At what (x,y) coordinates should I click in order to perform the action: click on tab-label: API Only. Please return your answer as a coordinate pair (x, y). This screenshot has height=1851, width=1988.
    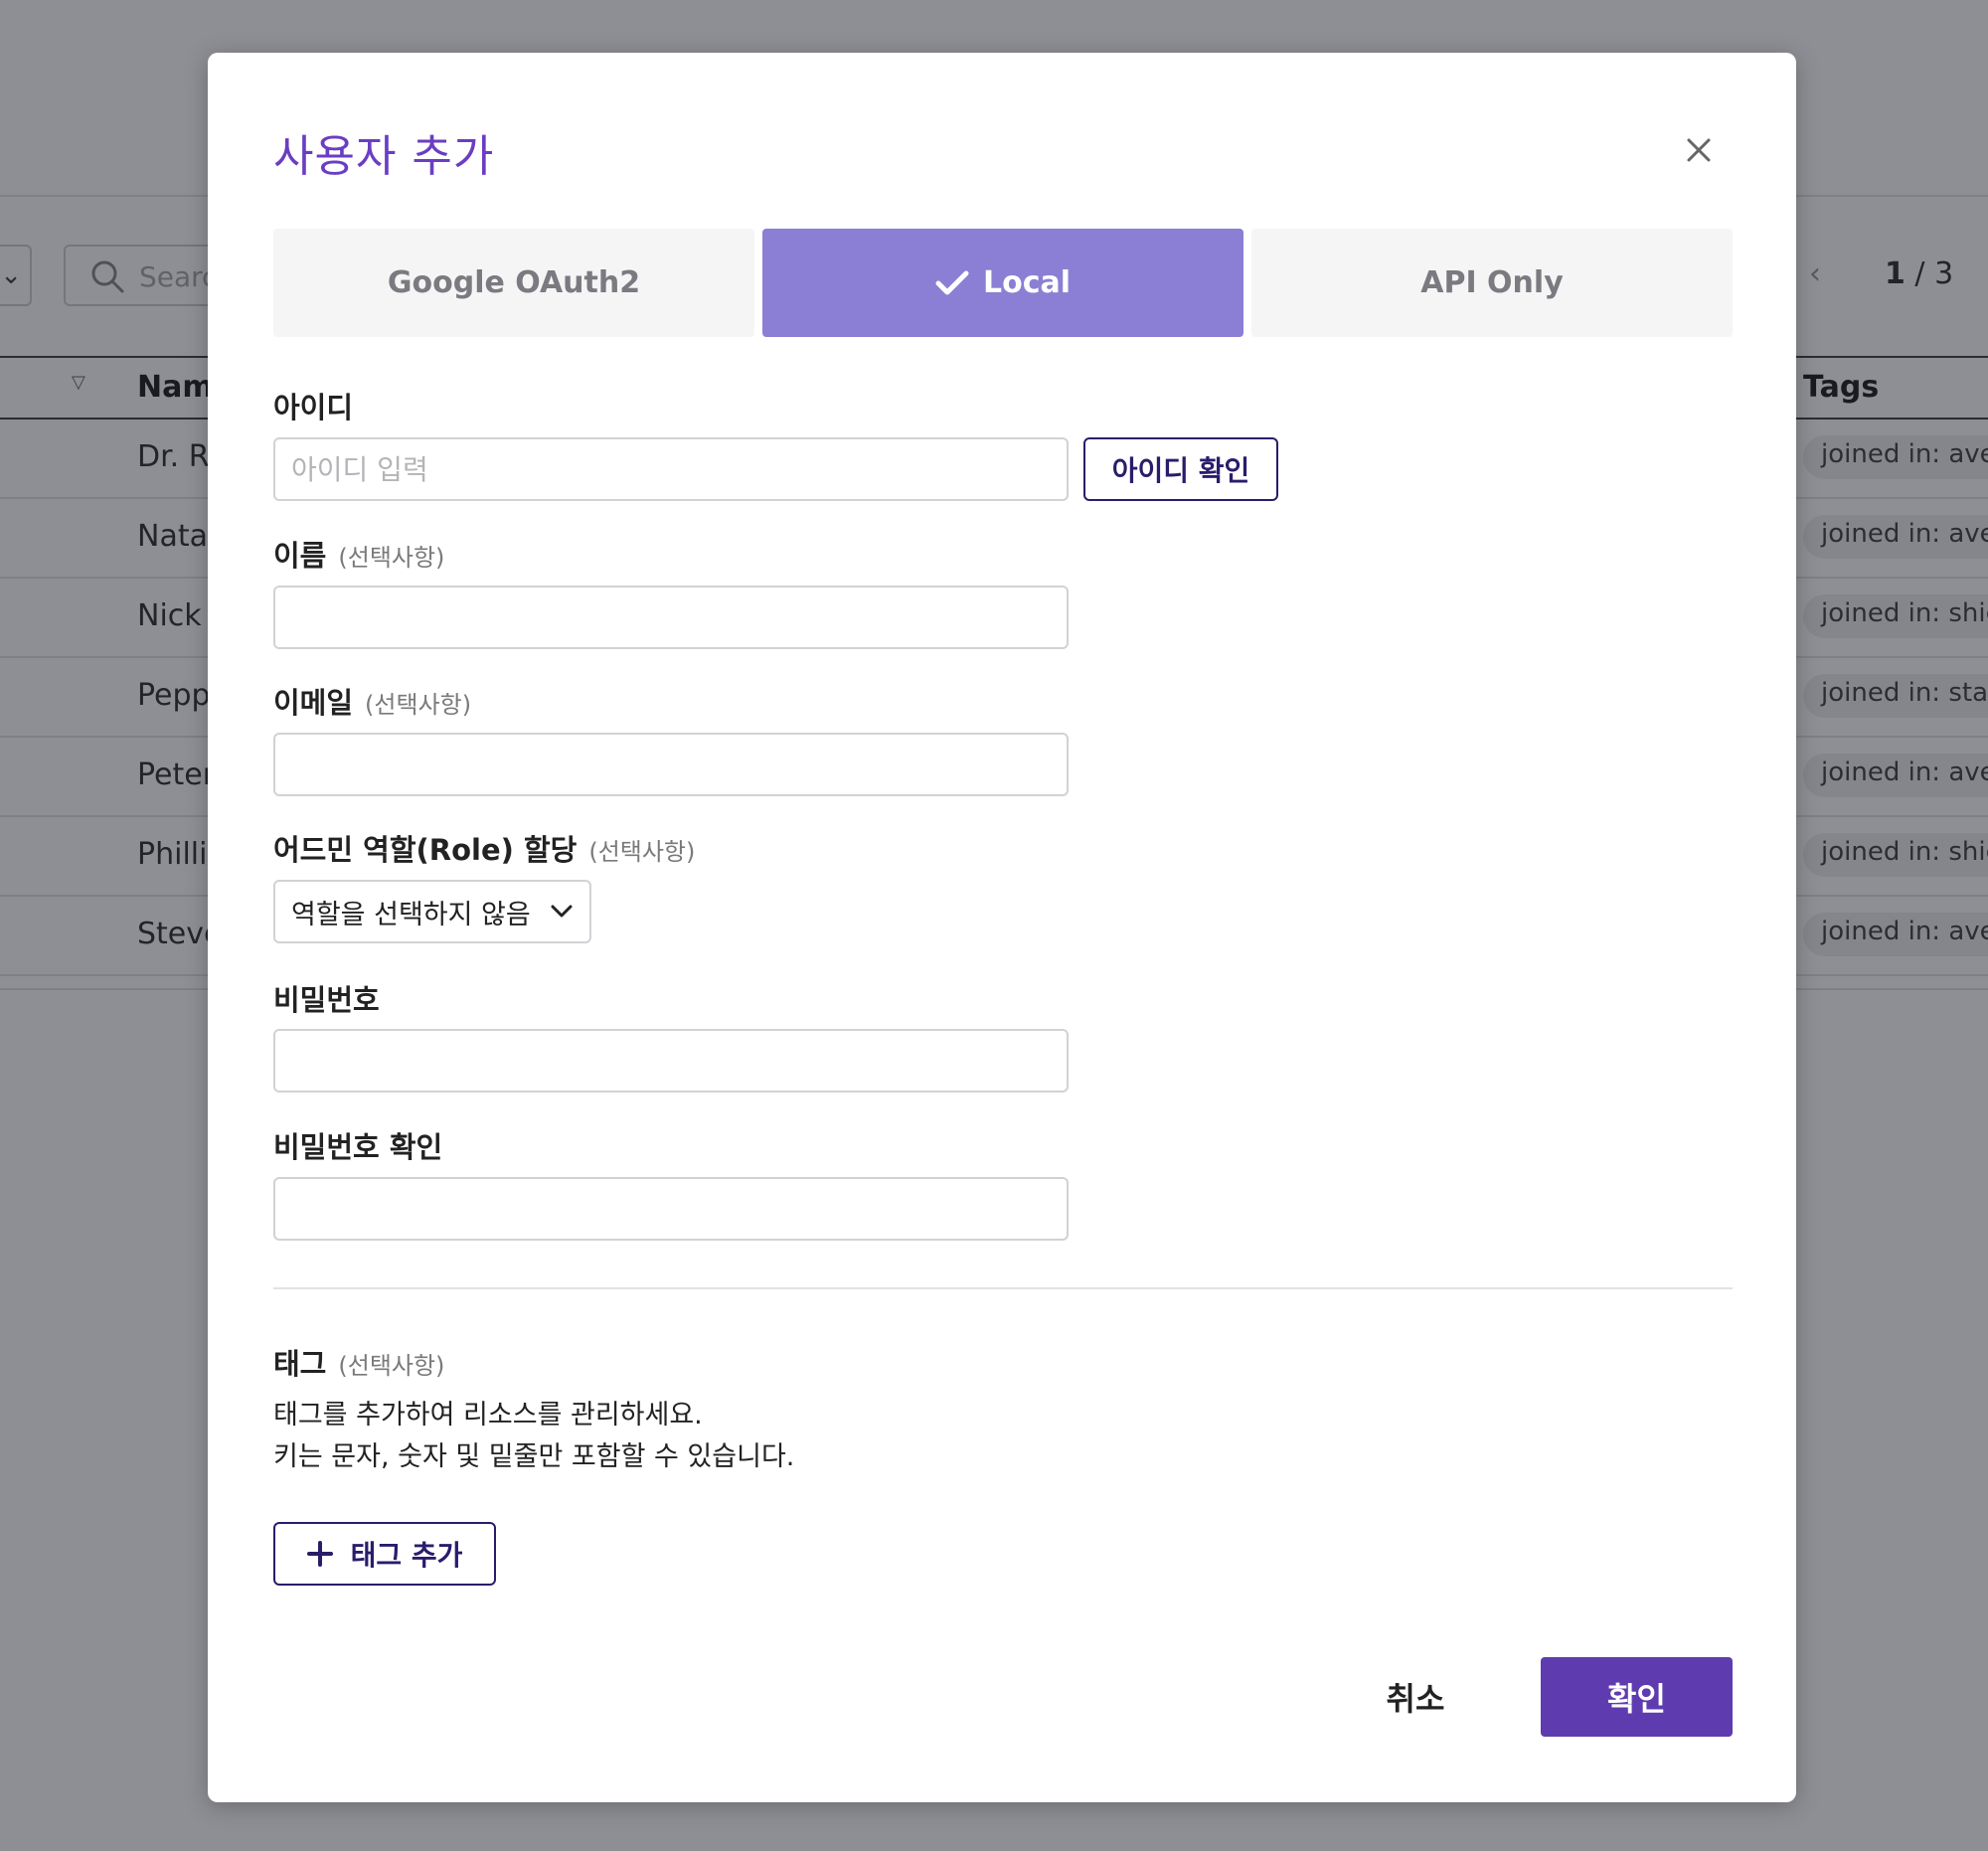
    Looking at the image, I should click on (1492, 282).